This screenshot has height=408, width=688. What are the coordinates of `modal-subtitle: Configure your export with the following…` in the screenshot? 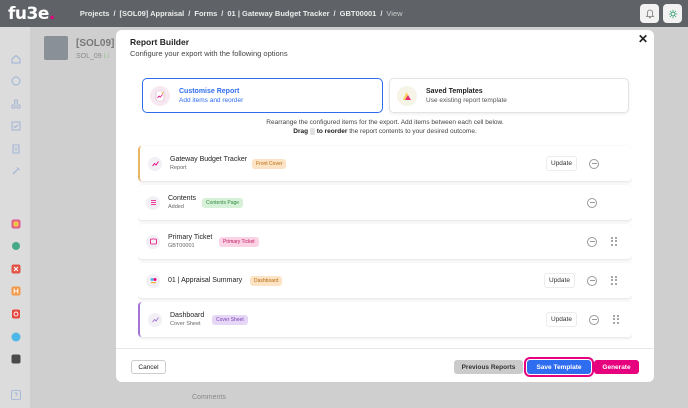 It's located at (209, 53).